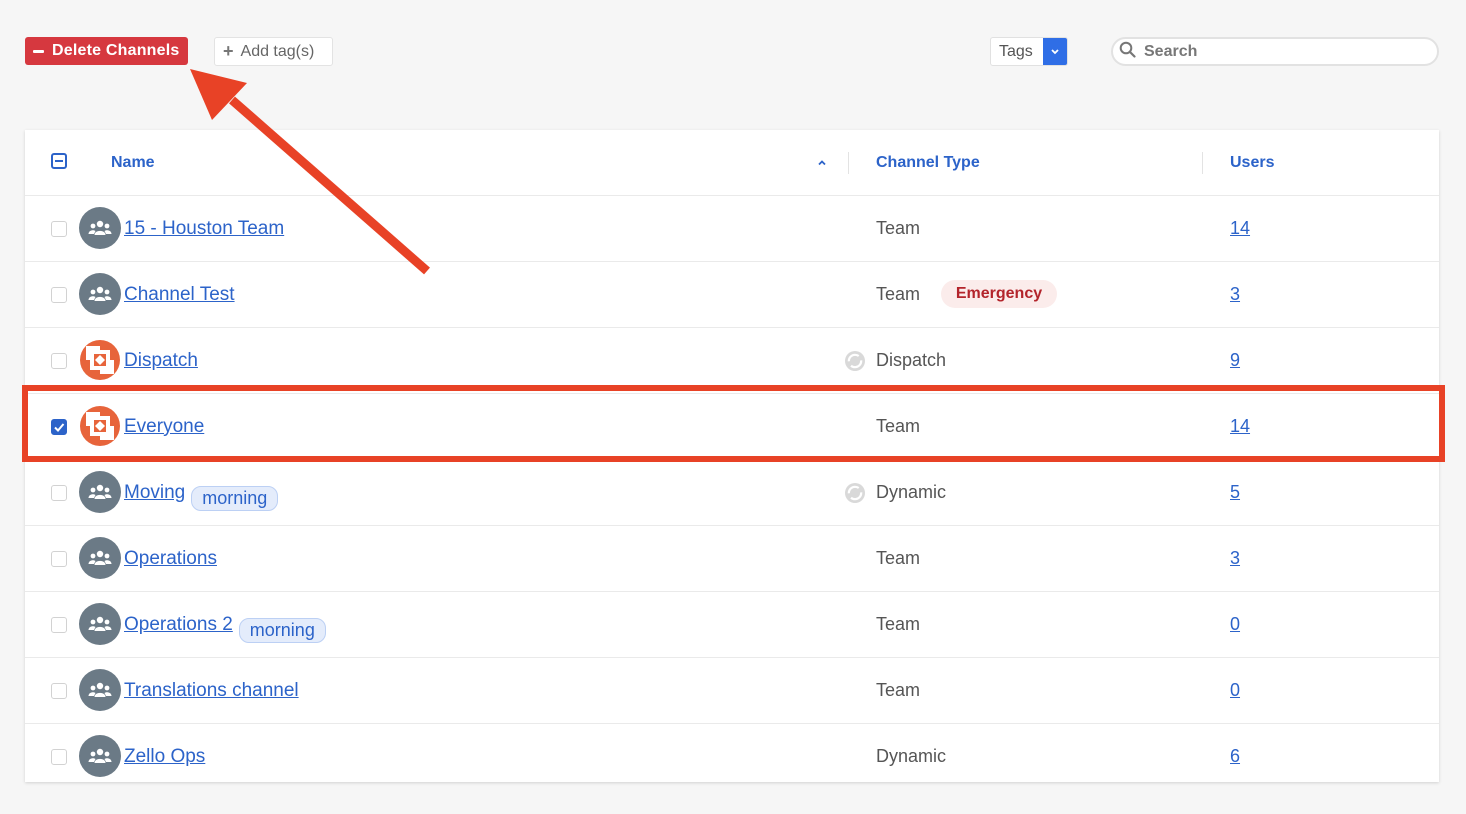 Image resolution: width=1466 pixels, height=814 pixels. I want to click on channel-type: Dispatch, so click(911, 360).